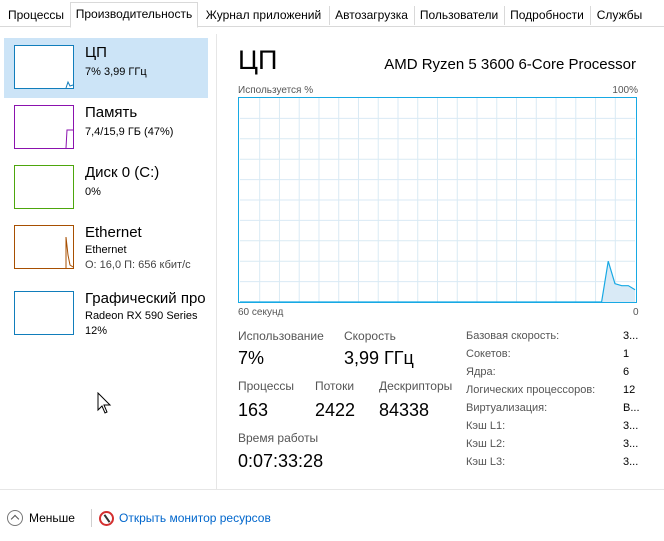  What do you see at coordinates (52, 518) in the screenshot?
I see `fewer-details-label: Меньше` at bounding box center [52, 518].